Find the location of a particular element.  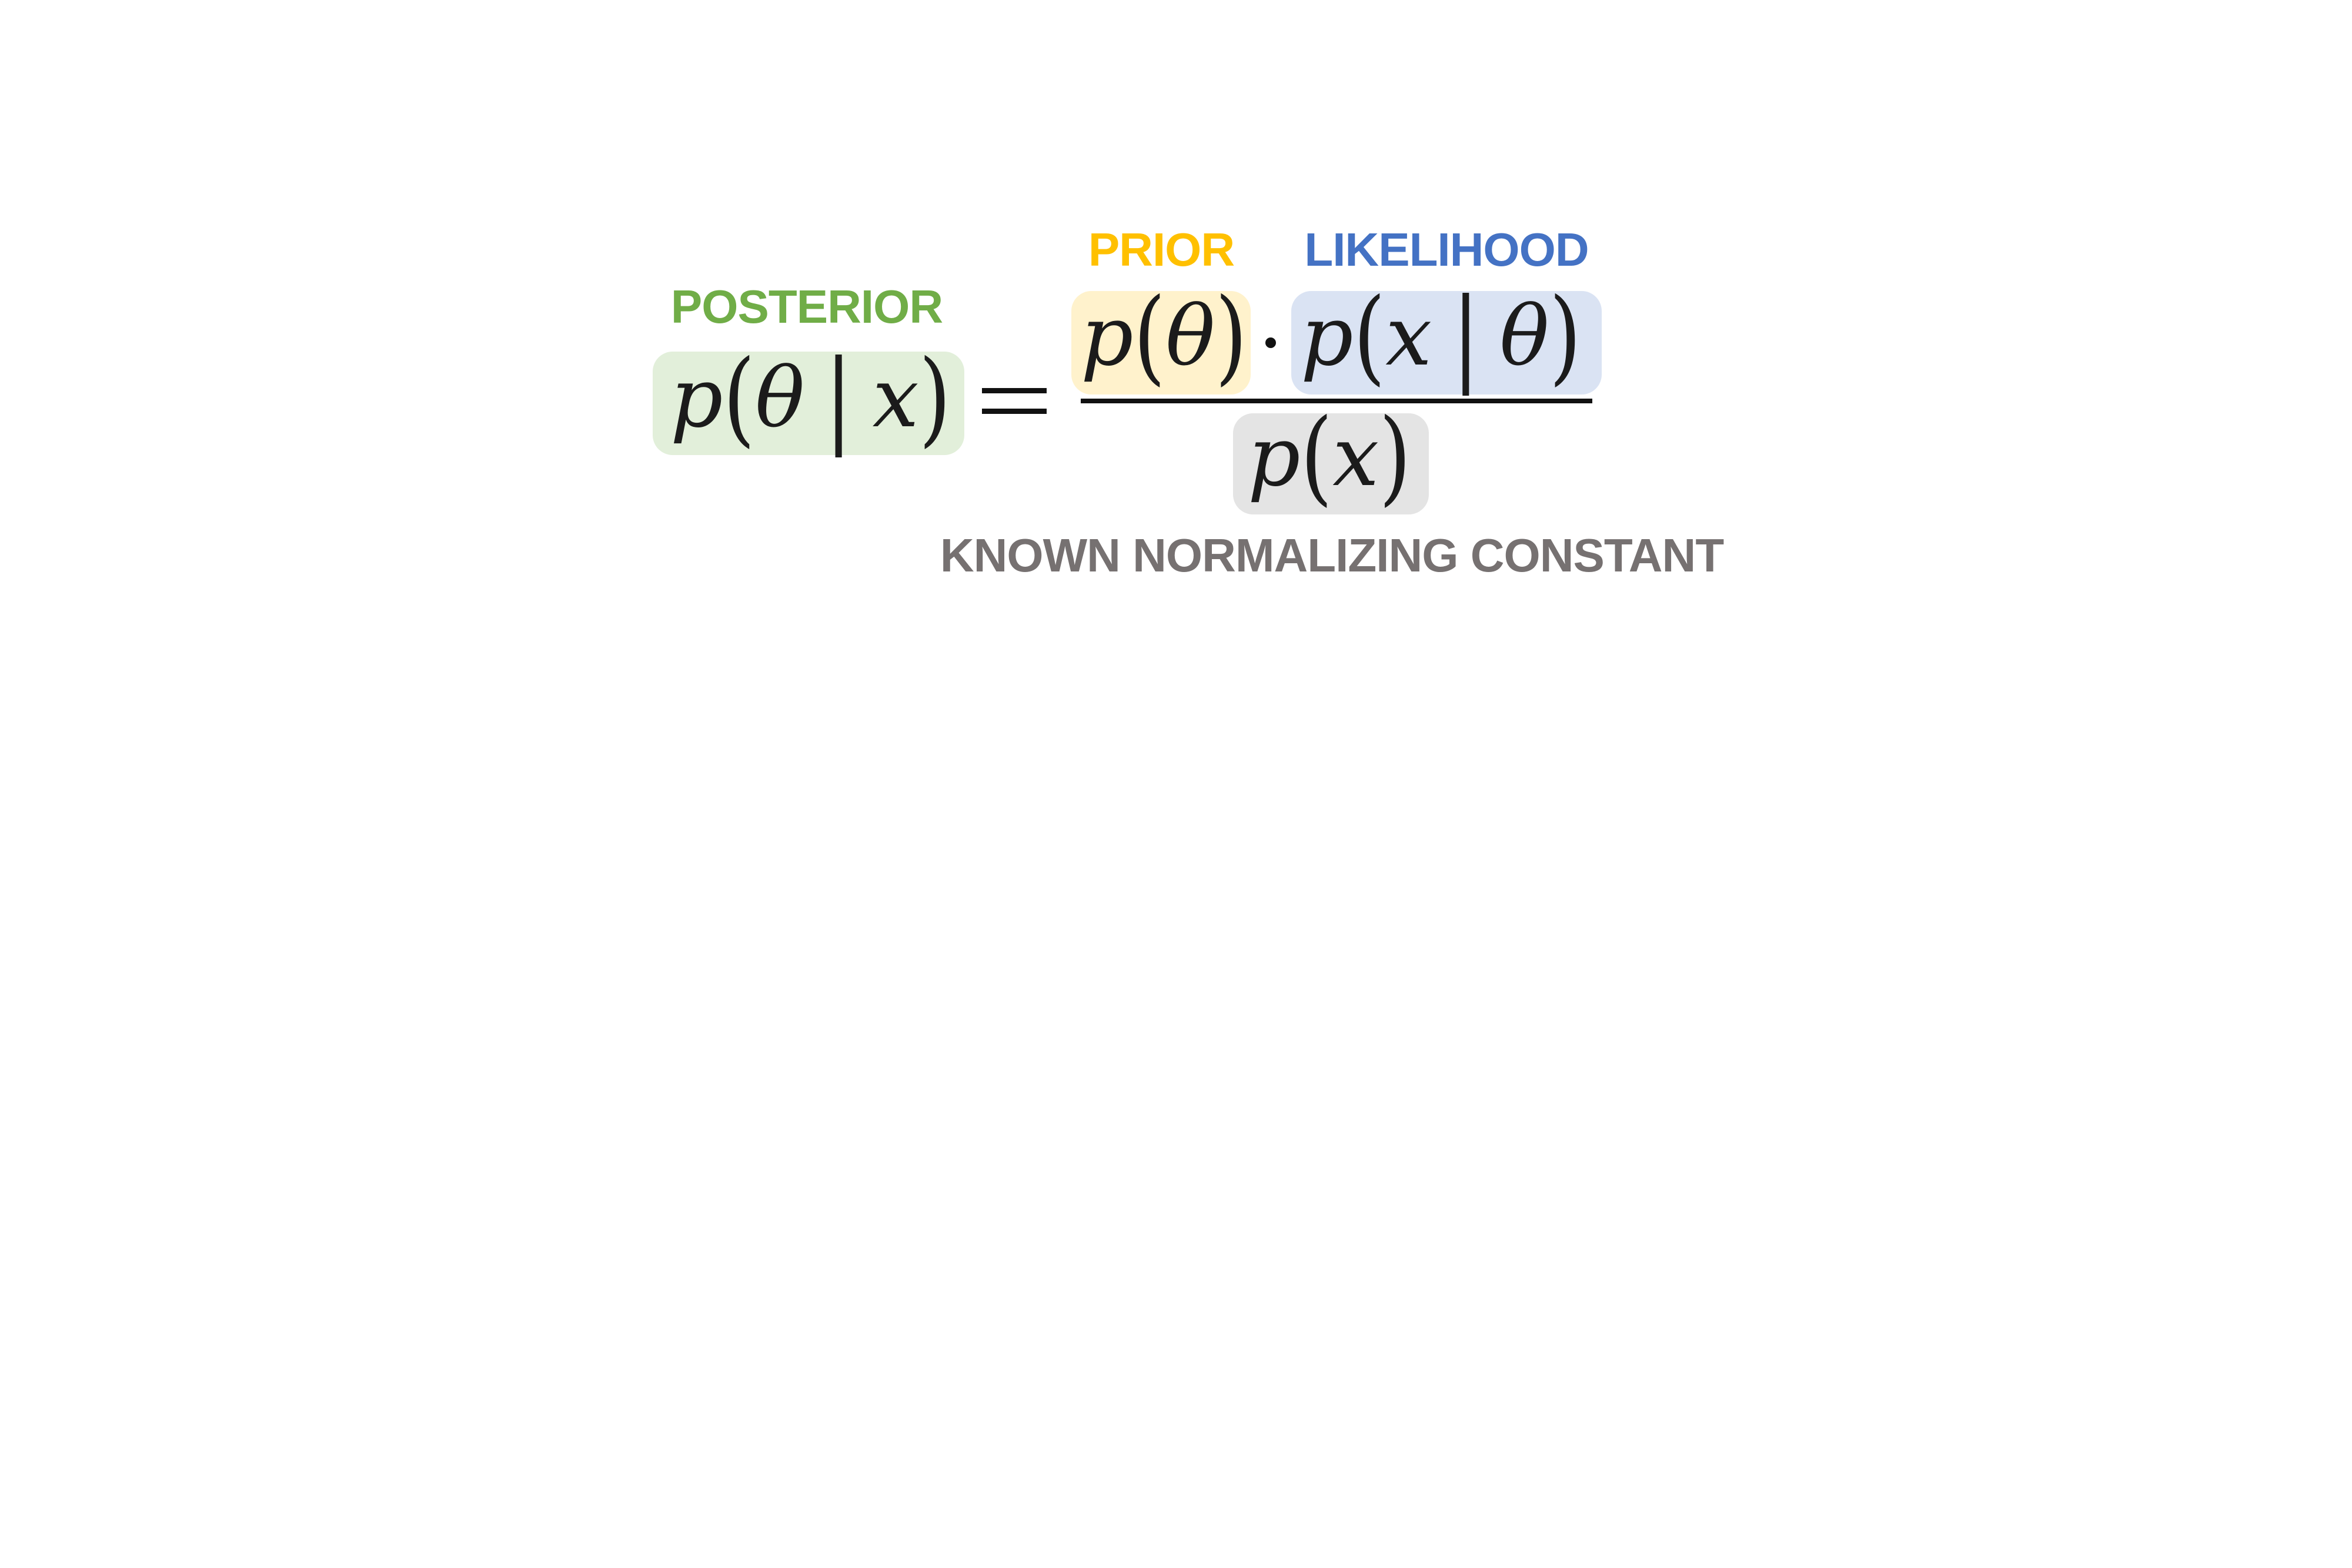

evidence-term: p(x) is located at coordinates (1329, 457).